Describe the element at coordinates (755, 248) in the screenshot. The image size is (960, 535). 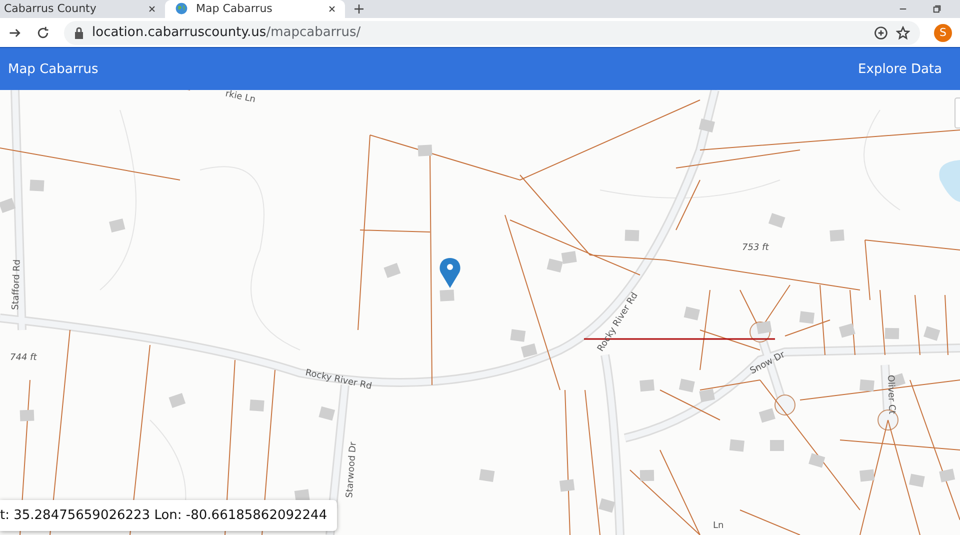
I see `elevation-label: 753 ft` at that location.